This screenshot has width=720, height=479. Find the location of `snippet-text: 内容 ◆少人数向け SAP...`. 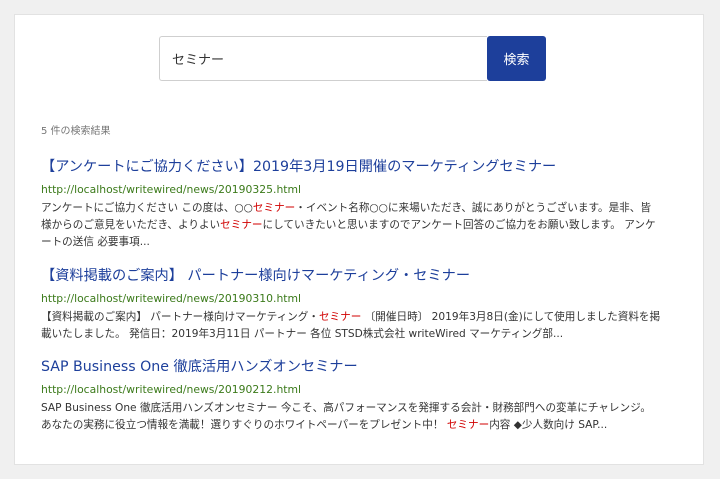

snippet-text: 内容 ◆少人数向け SAP... is located at coordinates (548, 425).